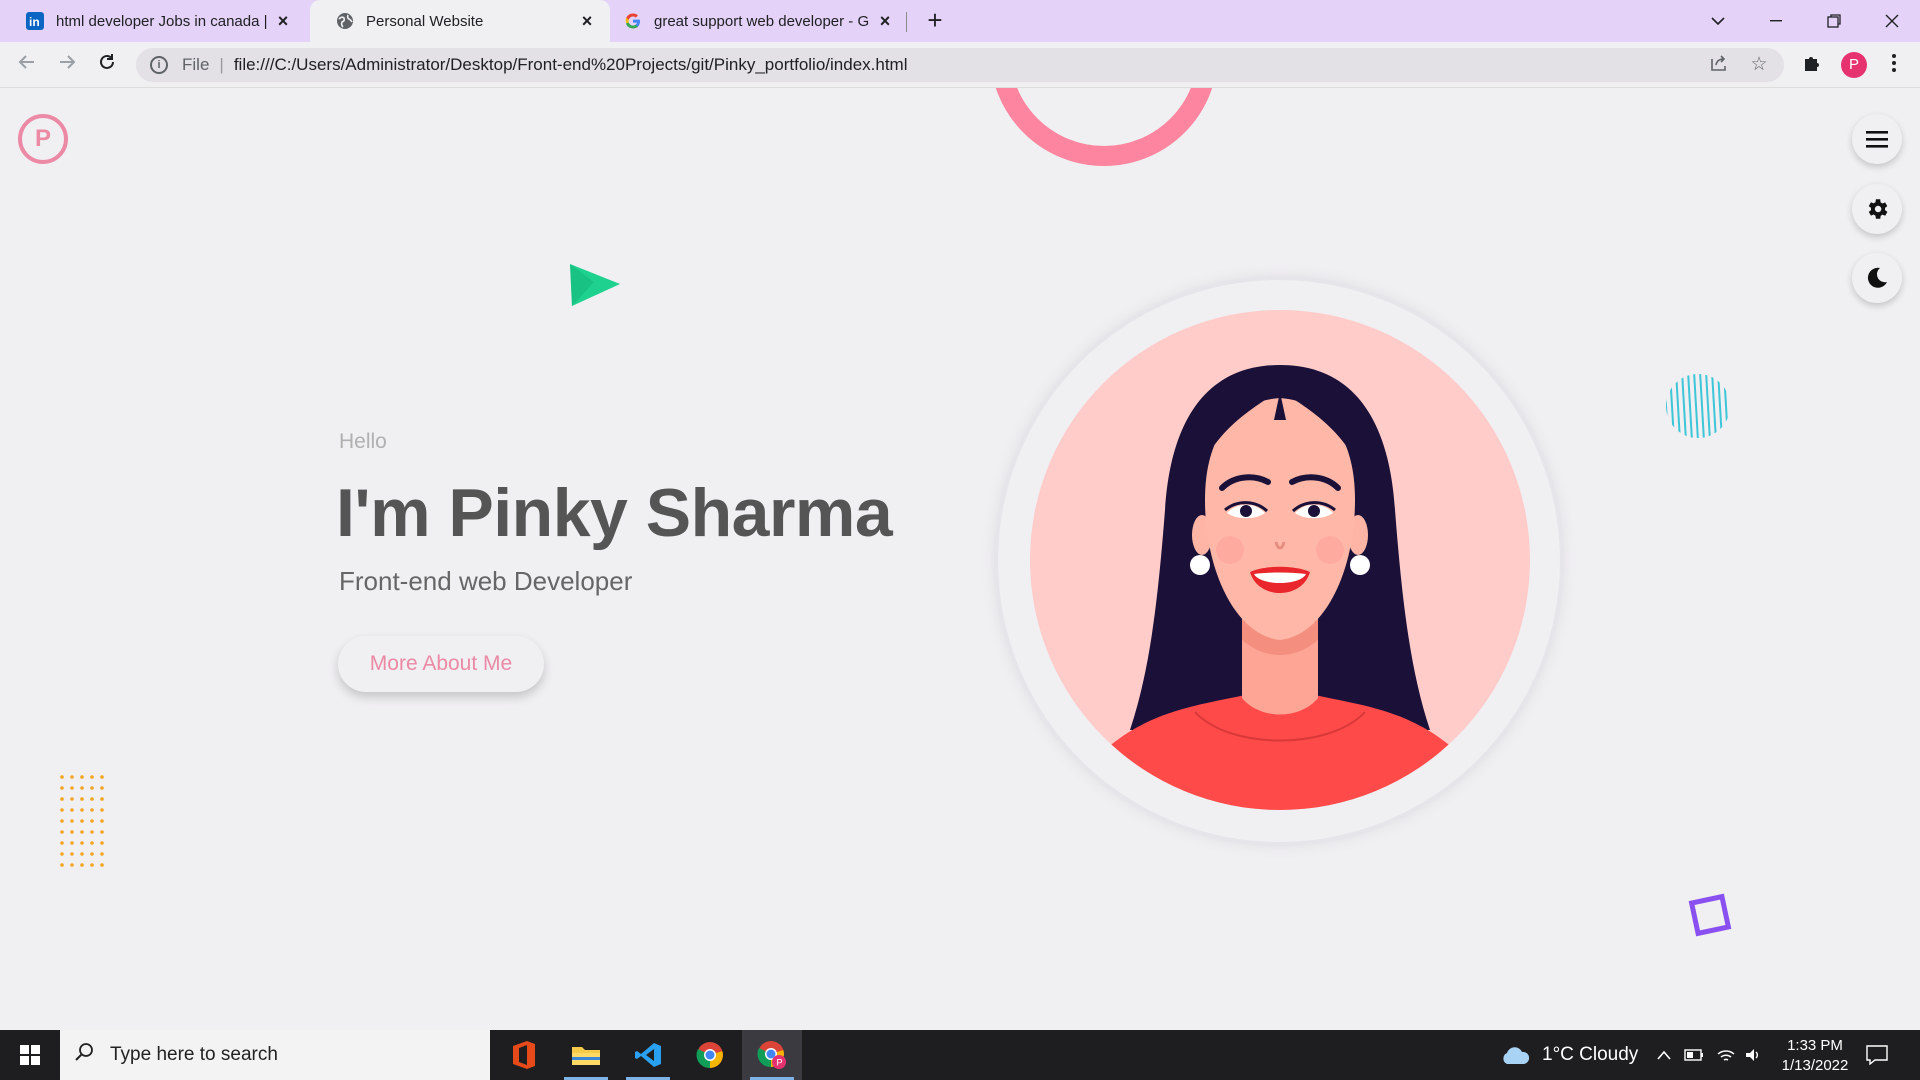 Image resolution: width=1920 pixels, height=1080 pixels. I want to click on extensions-puzzle-icon, so click(1812, 65).